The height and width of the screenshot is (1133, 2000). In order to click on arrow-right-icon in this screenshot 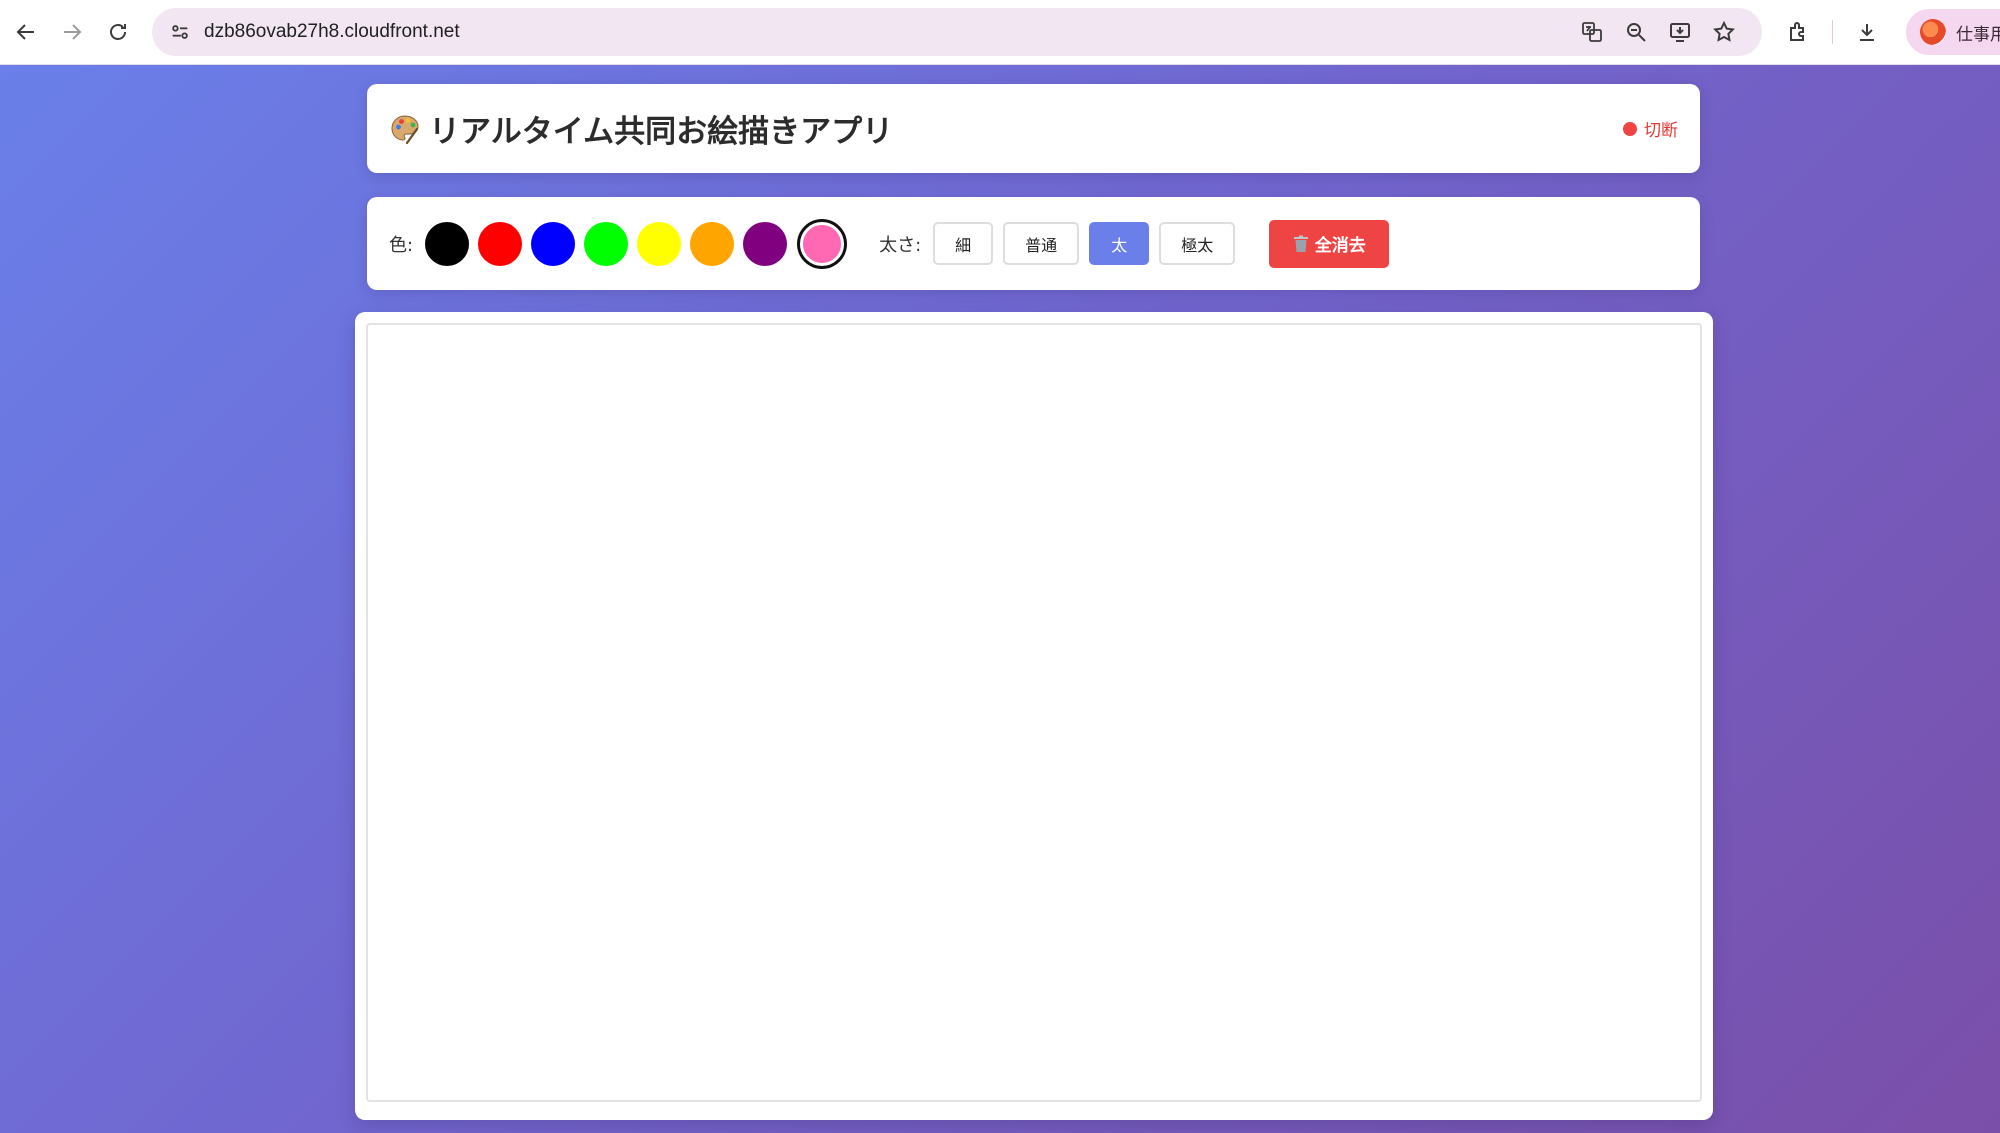, I will do `click(73, 32)`.